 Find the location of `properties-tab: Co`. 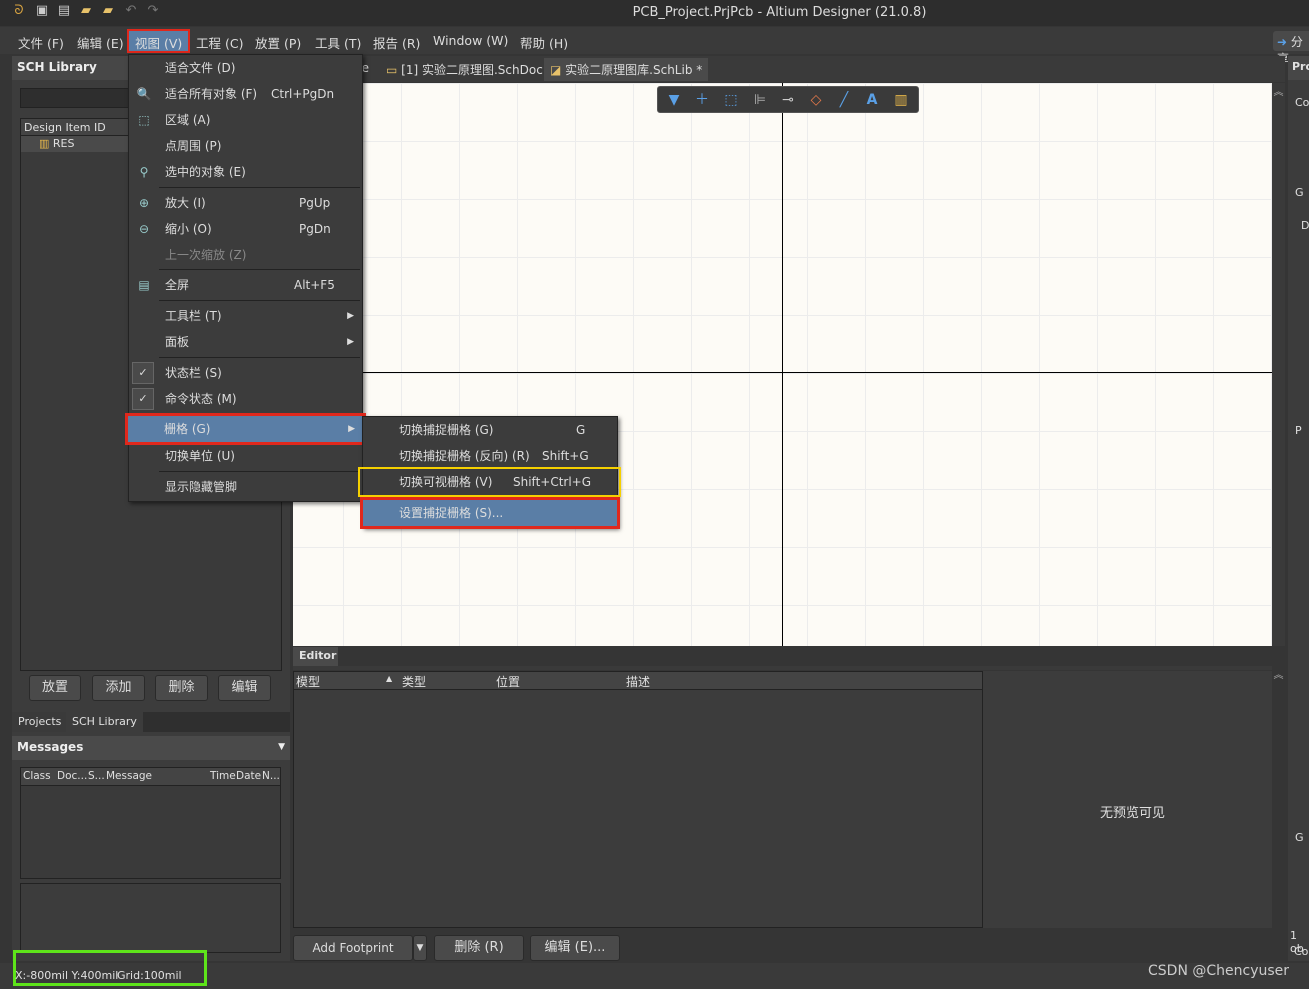

properties-tab: Co is located at coordinates (1301, 951).